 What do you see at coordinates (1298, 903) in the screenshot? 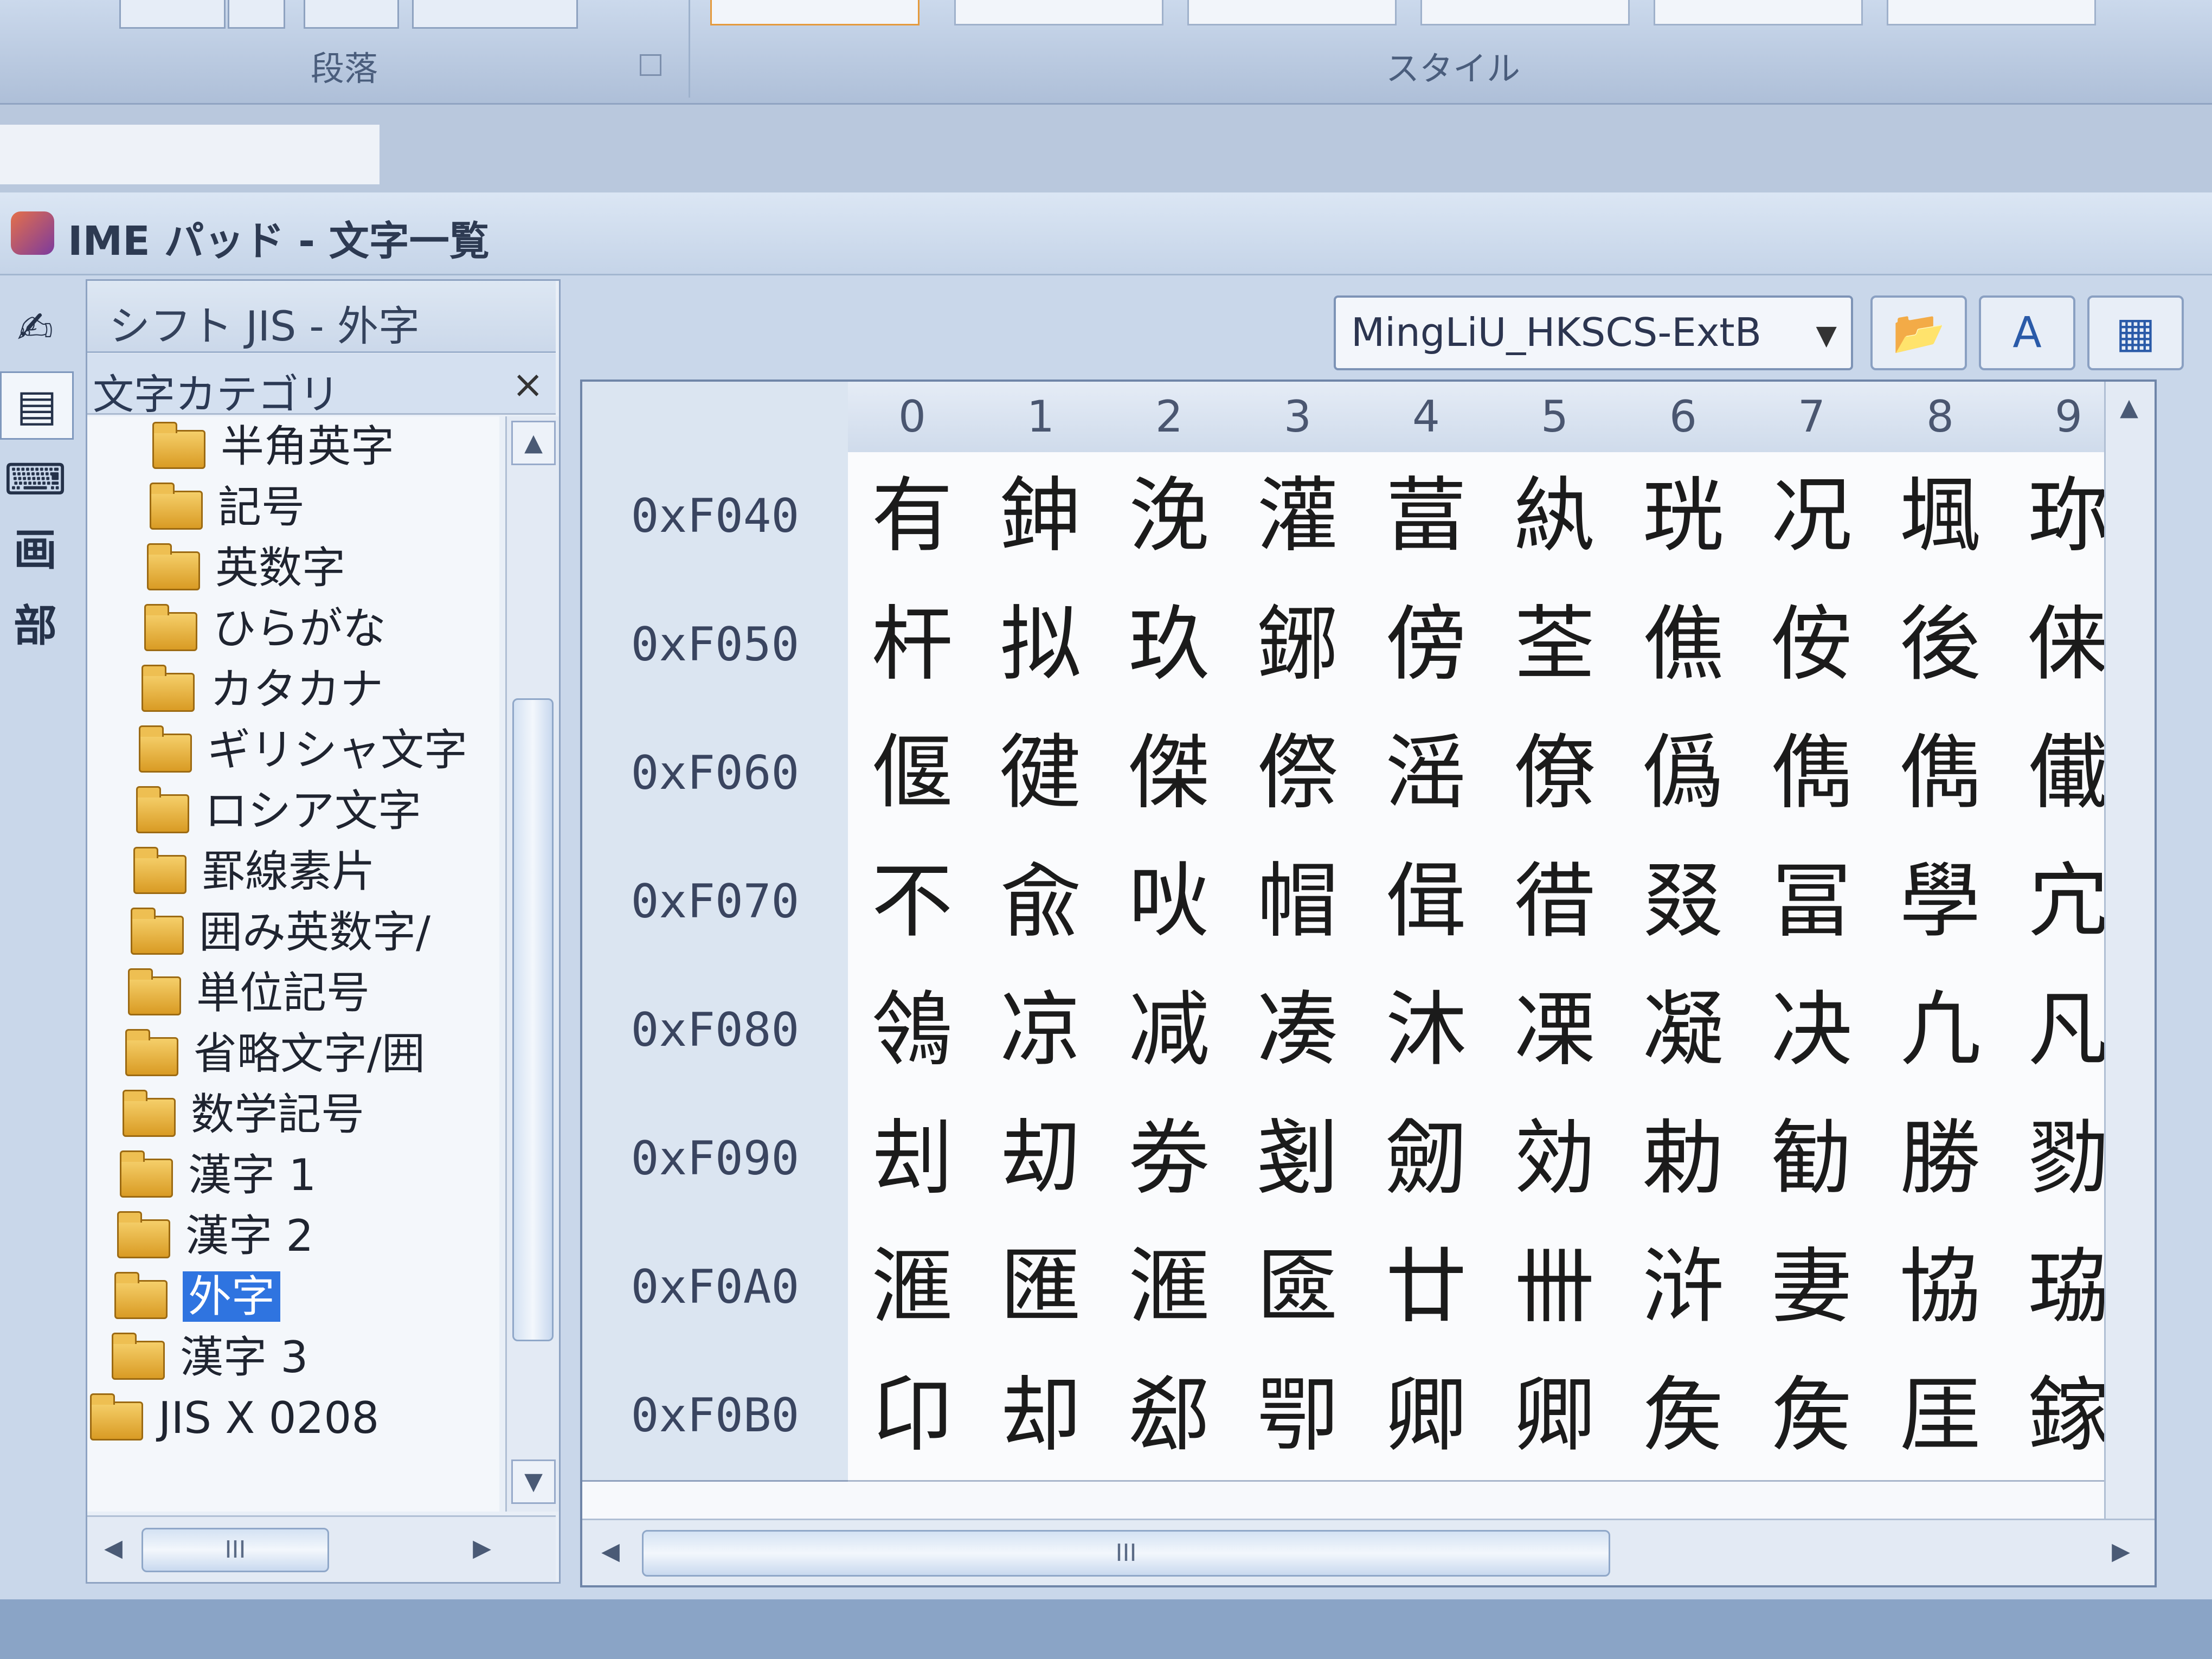
I see `character-cell: 帽` at bounding box center [1298, 903].